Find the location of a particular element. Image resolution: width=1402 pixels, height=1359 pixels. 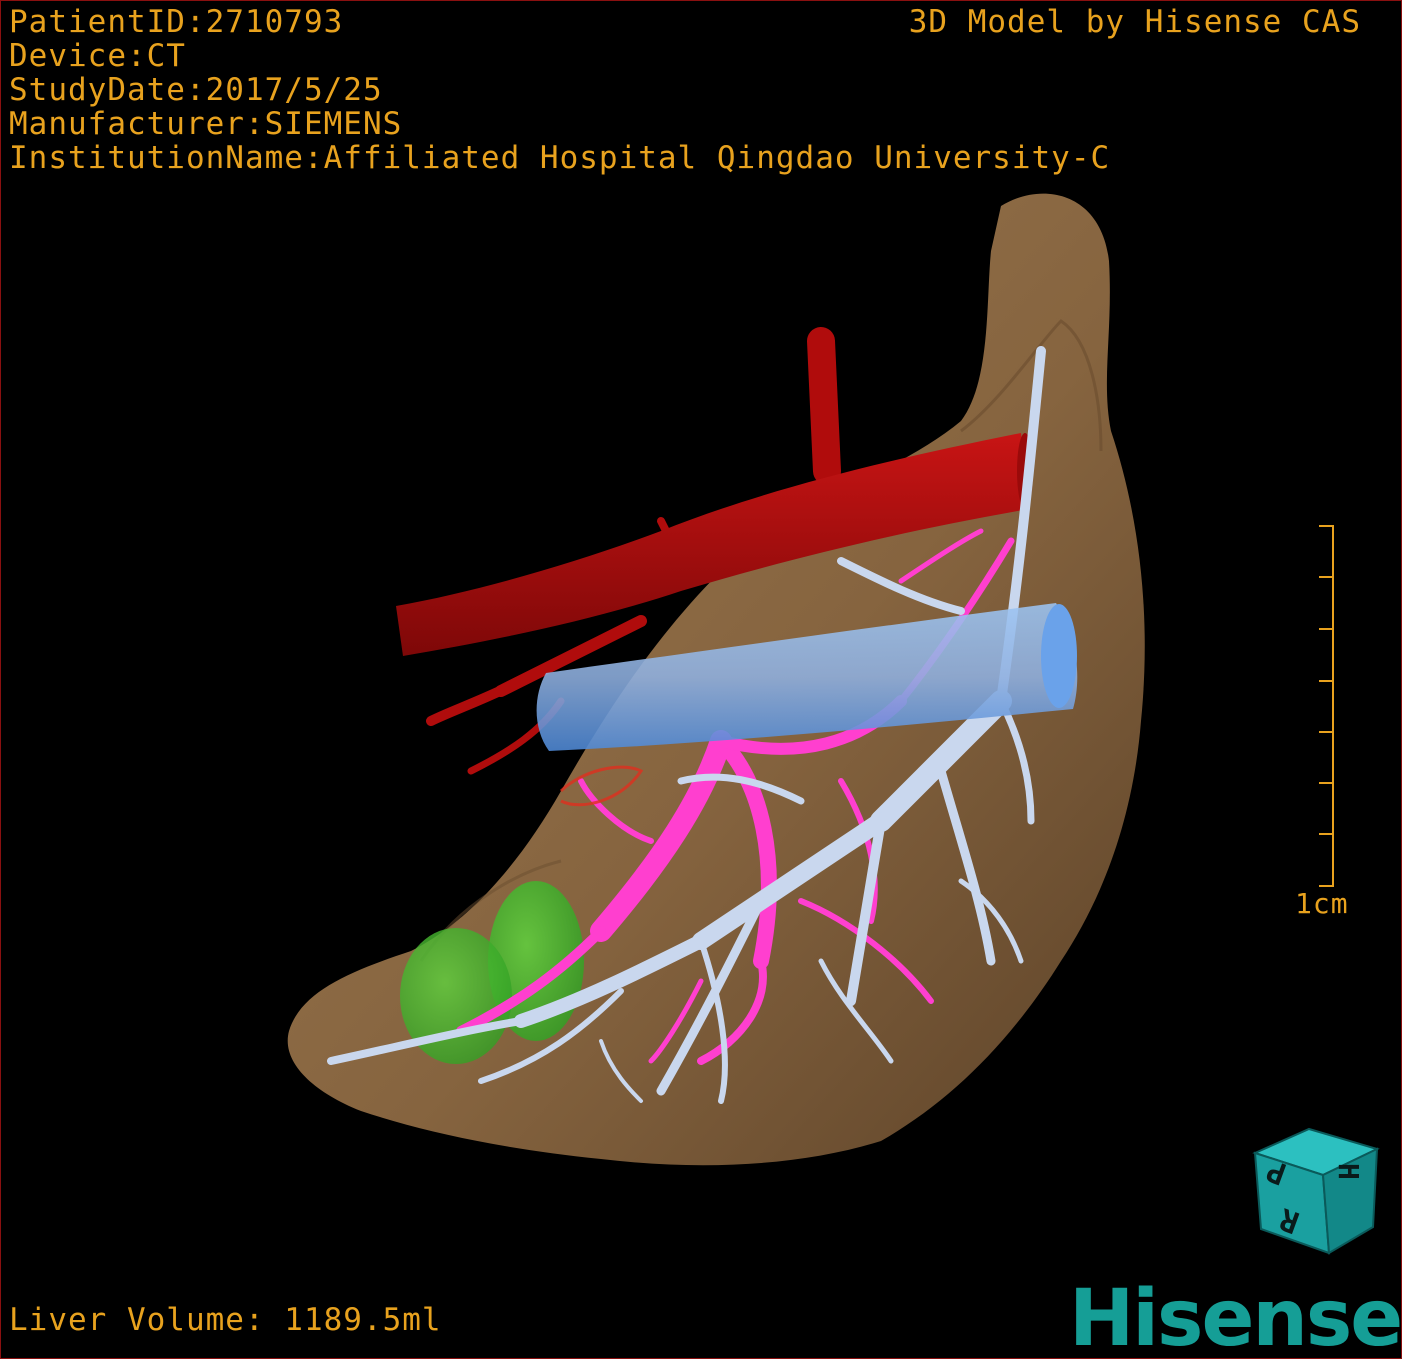

manufacturer: Manufacturer:SIEMENS is located at coordinates (206, 124).